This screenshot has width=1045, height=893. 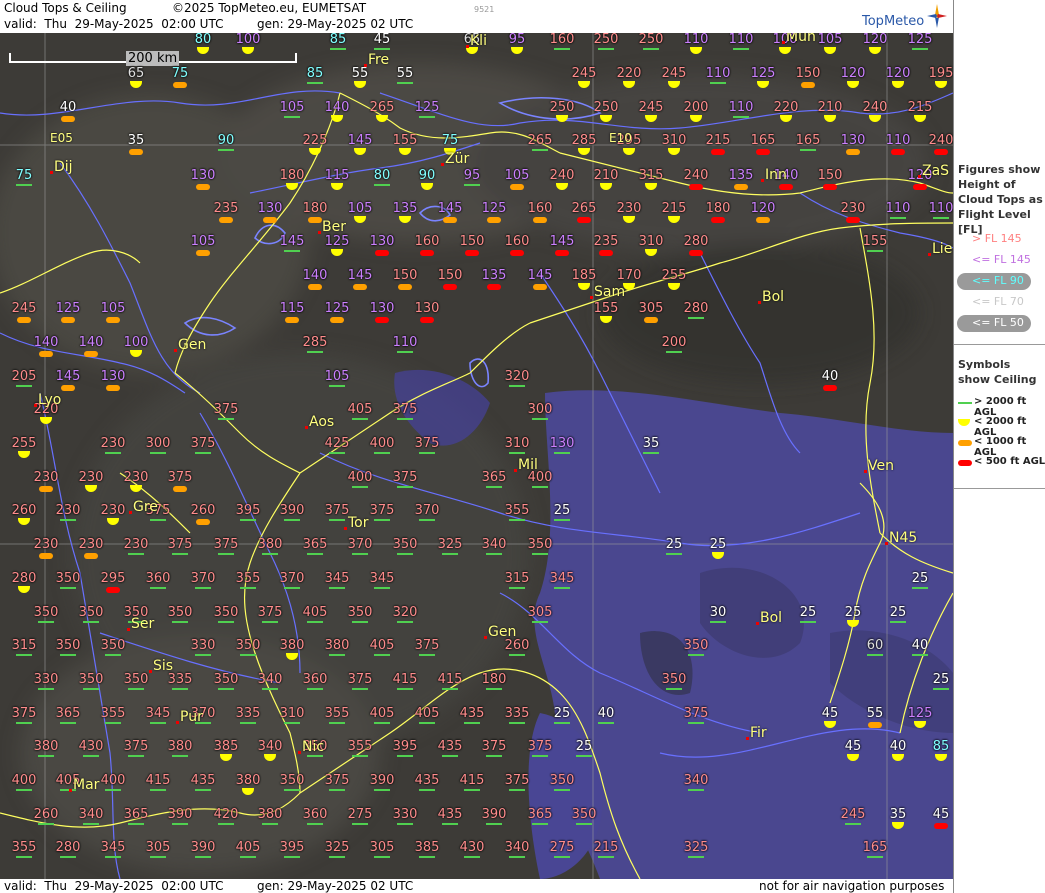 What do you see at coordinates (875, 107) in the screenshot?
I see `cloud-top-value: 240` at bounding box center [875, 107].